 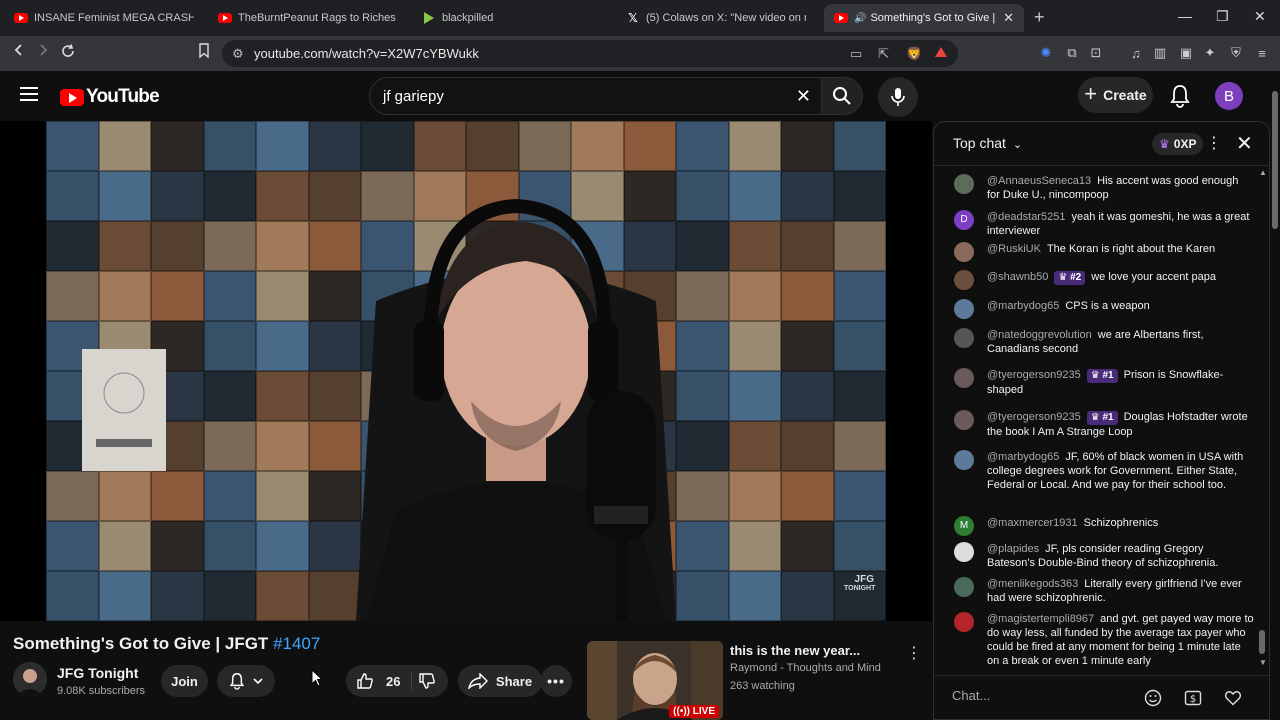 I want to click on chat-scrollbar: ▲ ▼, so click(x=1262, y=418).